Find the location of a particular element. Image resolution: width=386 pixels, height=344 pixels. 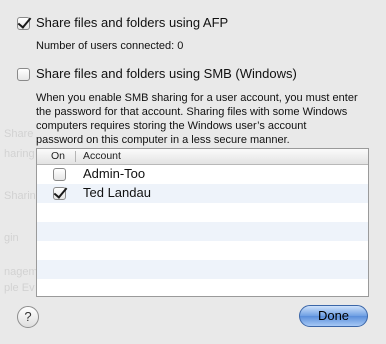

afp-users-connected-text: Number of users connected: 0 is located at coordinates (110, 46).